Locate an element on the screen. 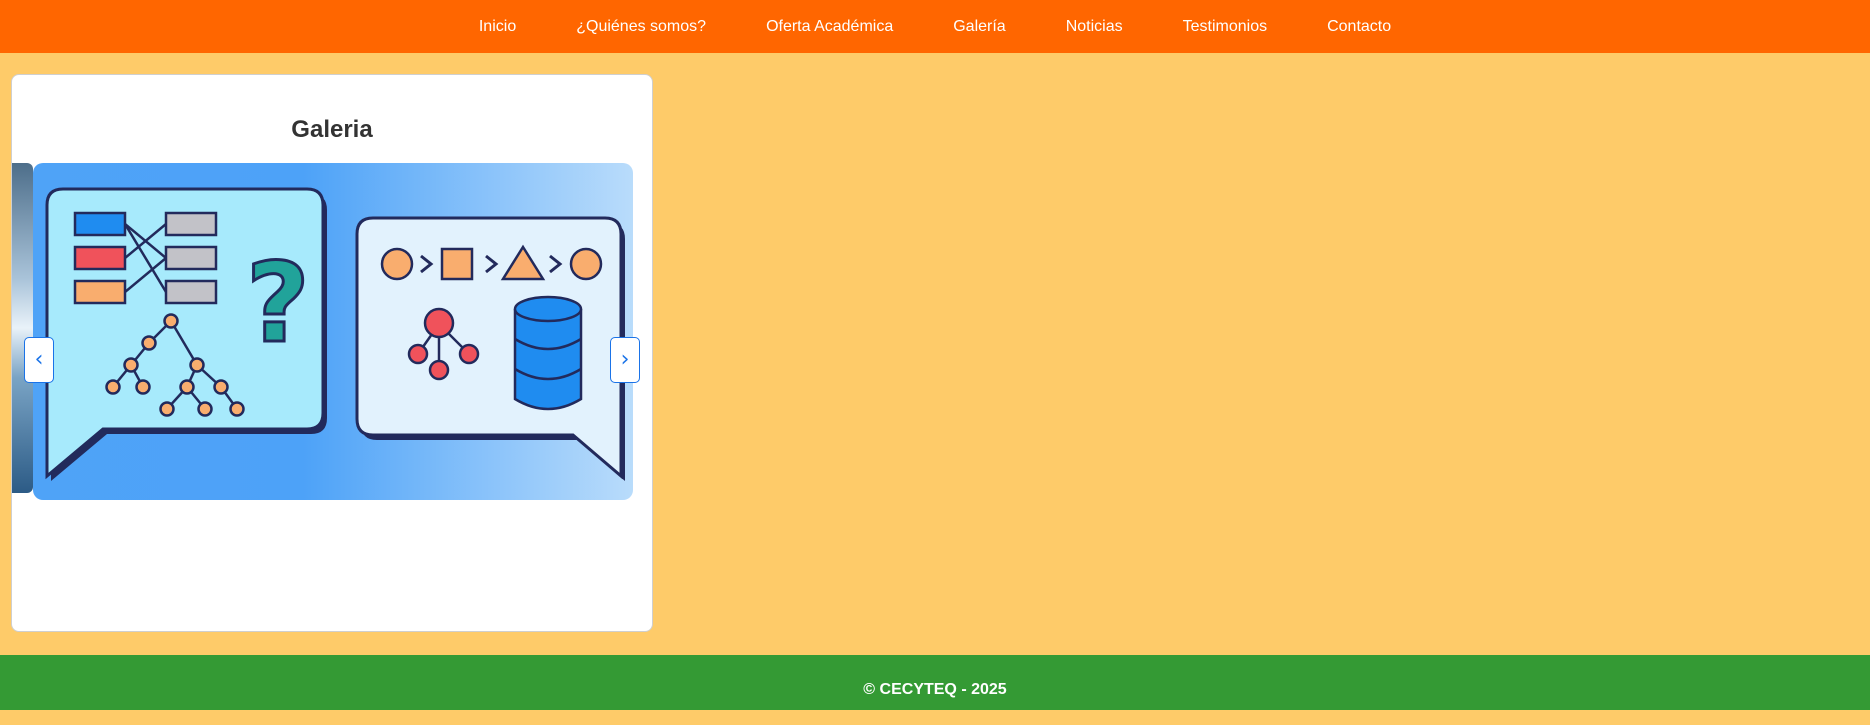 The width and height of the screenshot is (1870, 725). nav-item-inicio: Inicio is located at coordinates (497, 27).